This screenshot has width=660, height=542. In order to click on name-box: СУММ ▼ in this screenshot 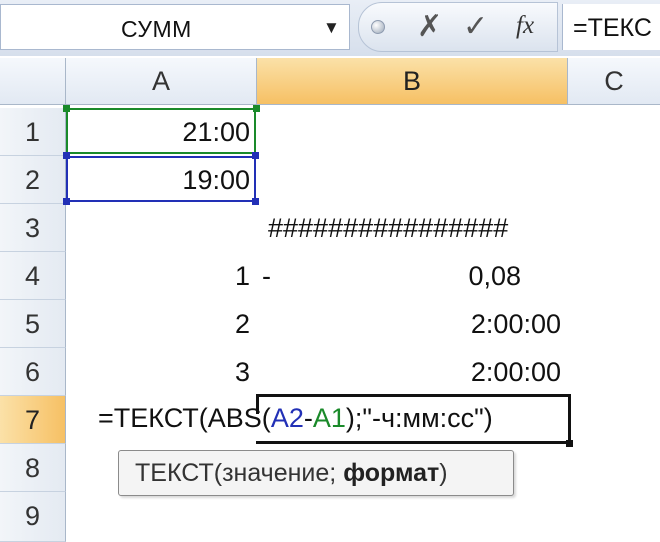, I will do `click(175, 27)`.